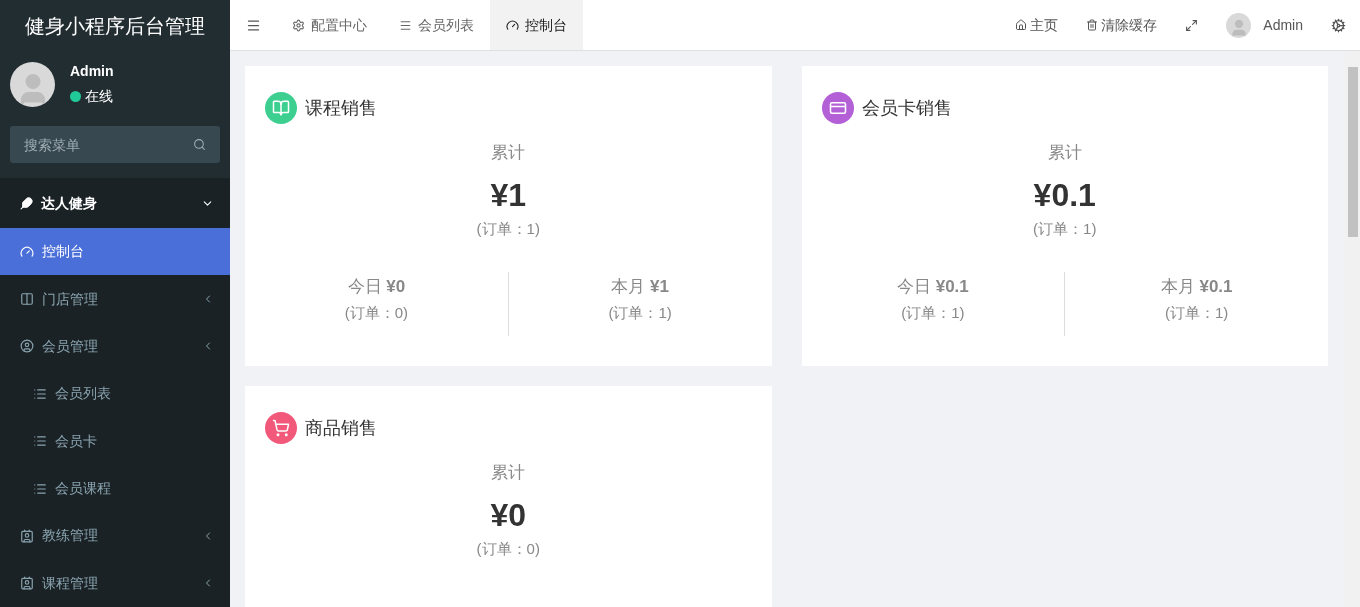  What do you see at coordinates (536, 25) in the screenshot?
I see `nav-tab: 控制台` at bounding box center [536, 25].